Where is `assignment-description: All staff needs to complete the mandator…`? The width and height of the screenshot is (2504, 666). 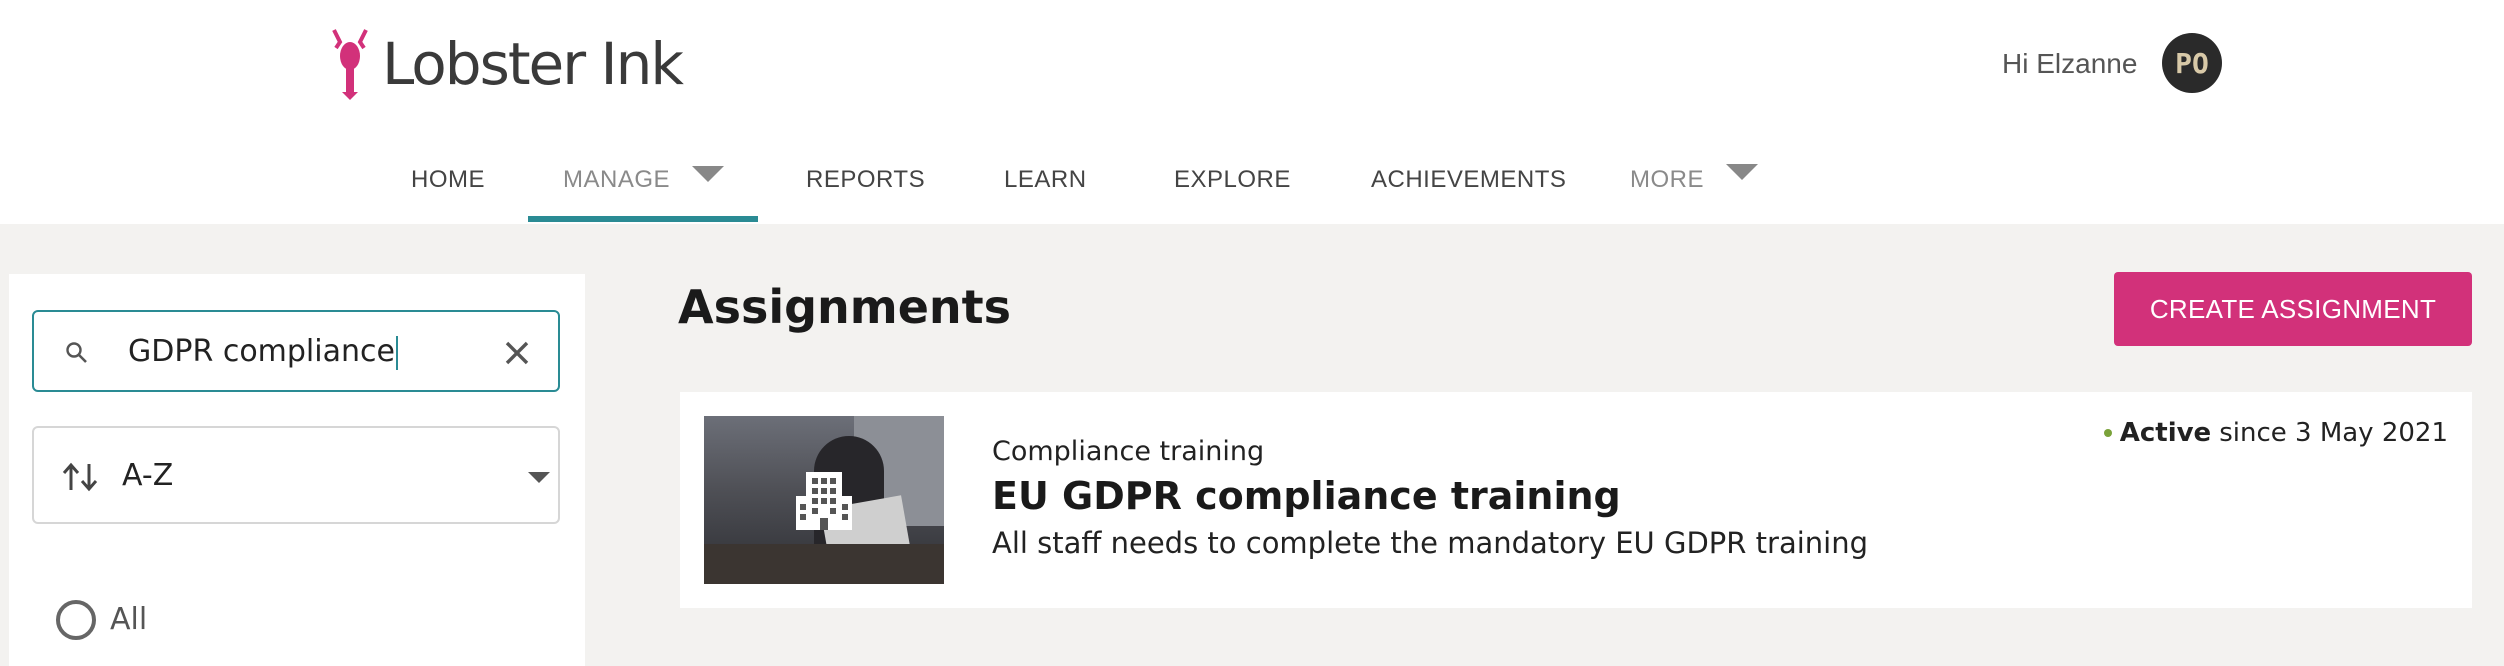
assignment-description: All staff needs to complete the mandator… is located at coordinates (1430, 543).